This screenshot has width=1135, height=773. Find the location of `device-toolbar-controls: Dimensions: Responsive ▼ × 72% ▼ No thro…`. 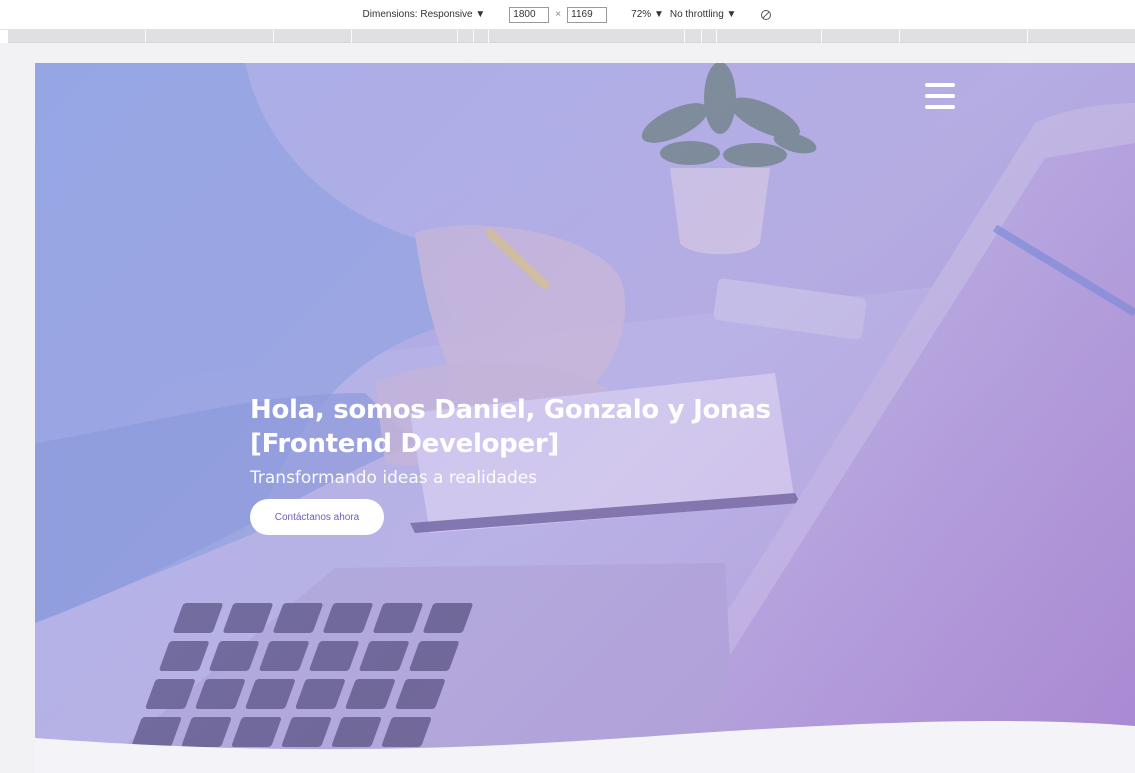

device-toolbar-controls: Dimensions: Responsive ▼ × 72% ▼ No thro… is located at coordinates (568, 14).